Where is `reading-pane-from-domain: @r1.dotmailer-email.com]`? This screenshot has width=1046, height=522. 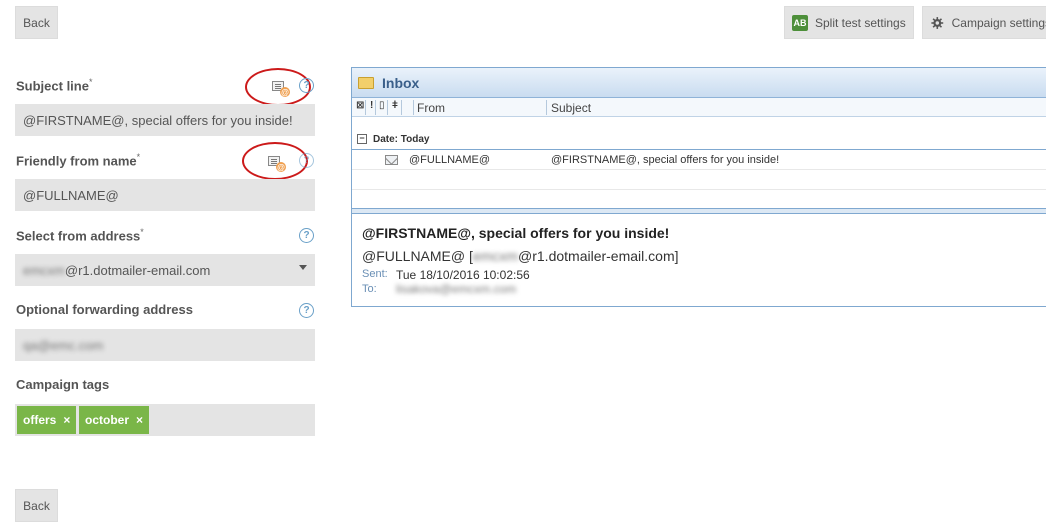
reading-pane-from-domain: @r1.dotmailer-email.com] is located at coordinates (598, 256).